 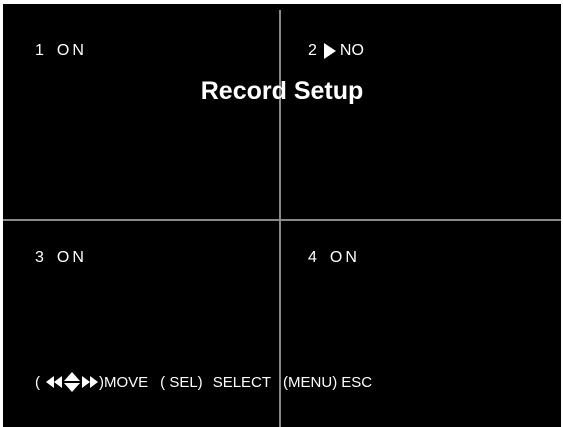 What do you see at coordinates (37, 382) in the screenshot?
I see `help-open-paren: (` at bounding box center [37, 382].